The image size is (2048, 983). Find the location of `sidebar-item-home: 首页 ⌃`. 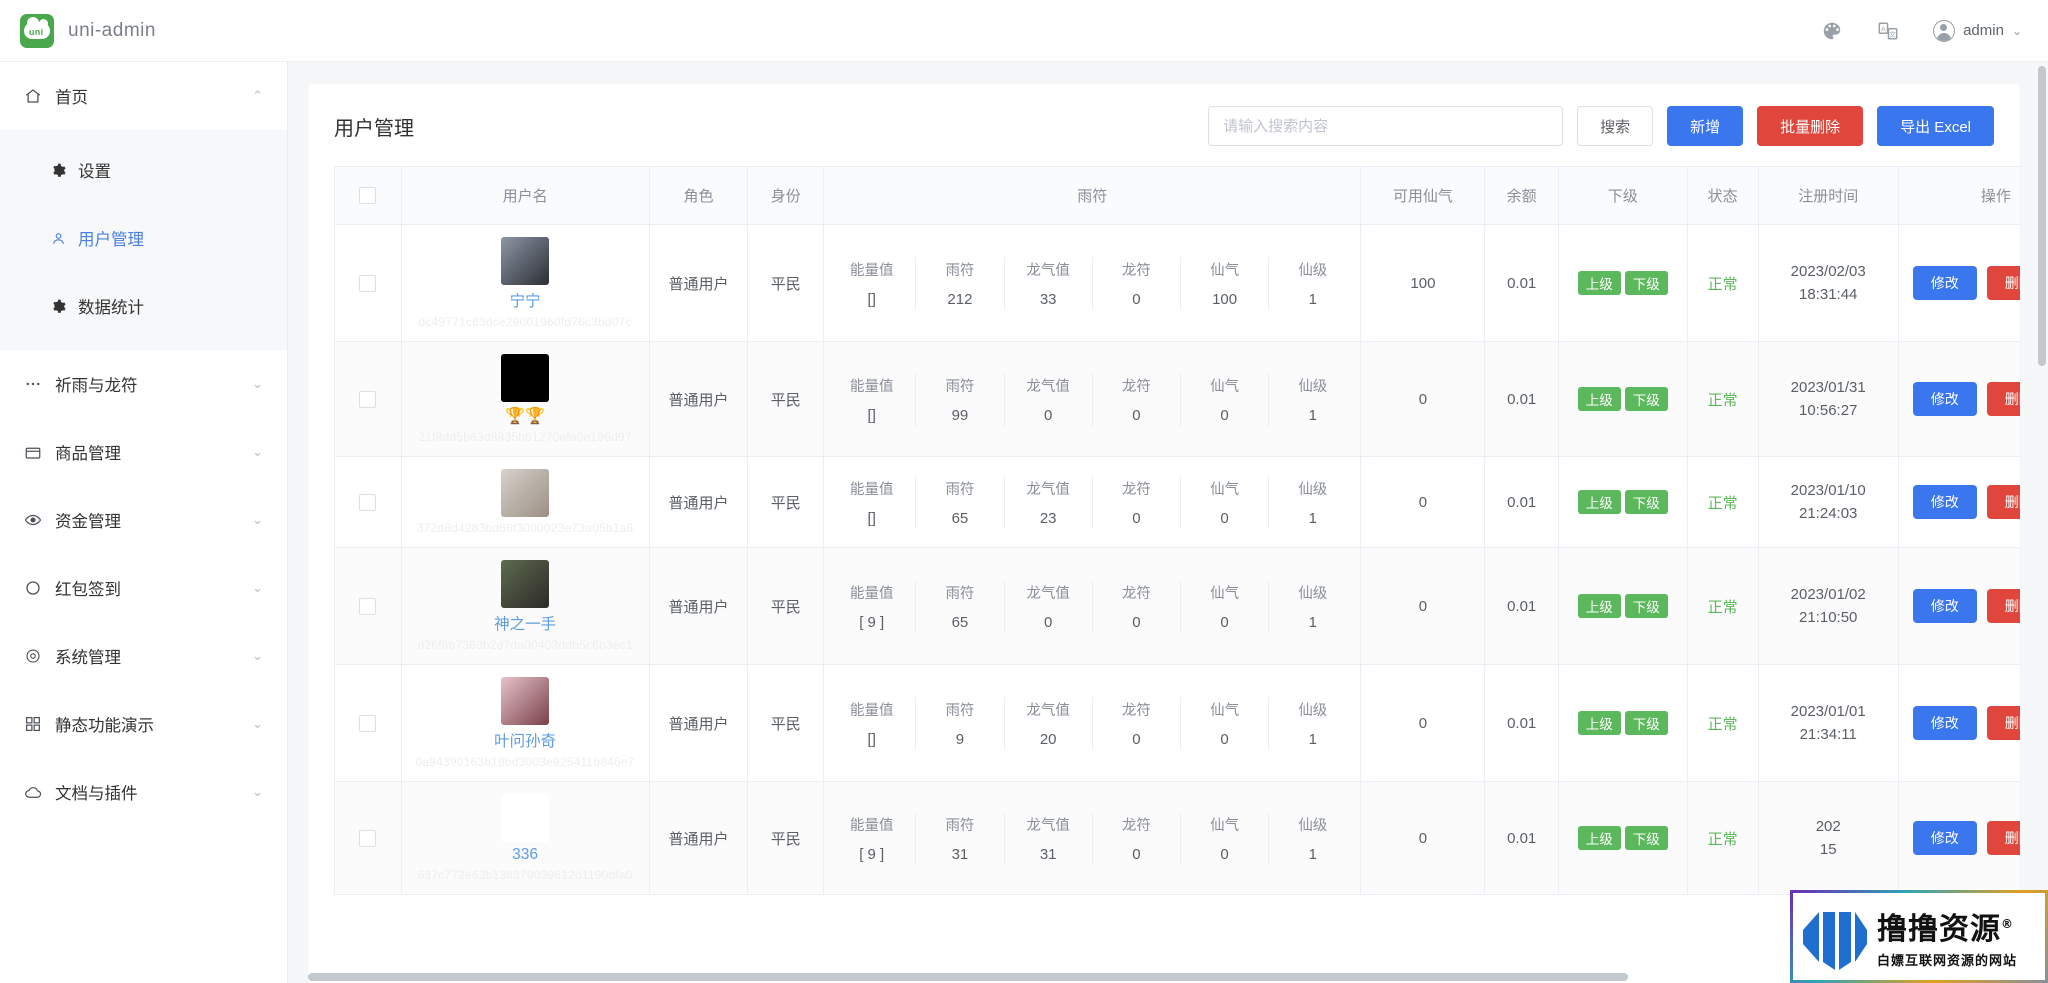

sidebar-item-home: 首页 ⌃ is located at coordinates (143, 96).